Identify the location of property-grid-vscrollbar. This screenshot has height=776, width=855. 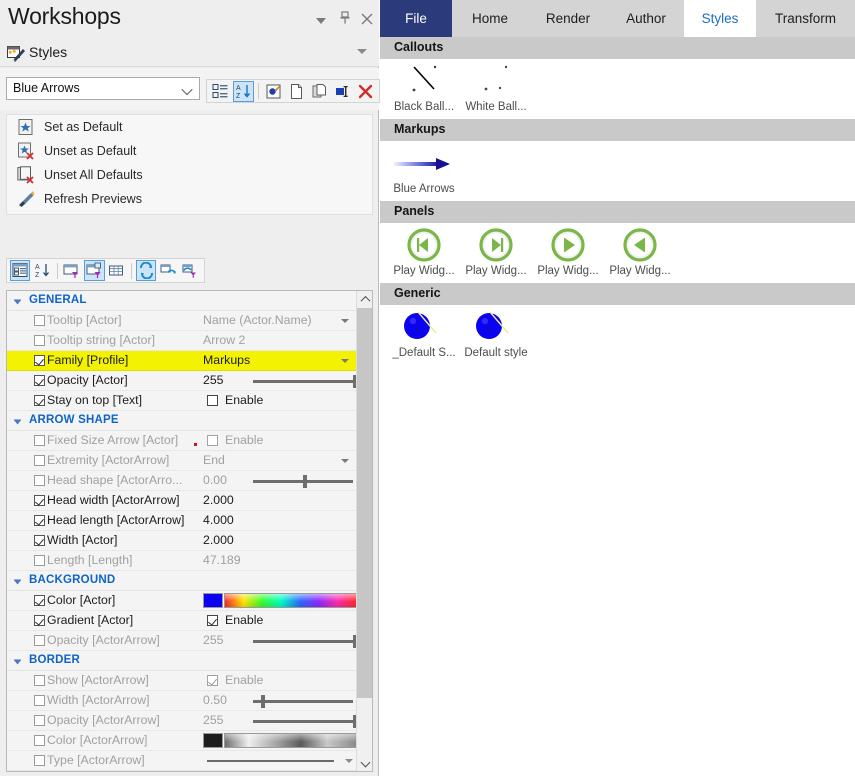
(364, 531).